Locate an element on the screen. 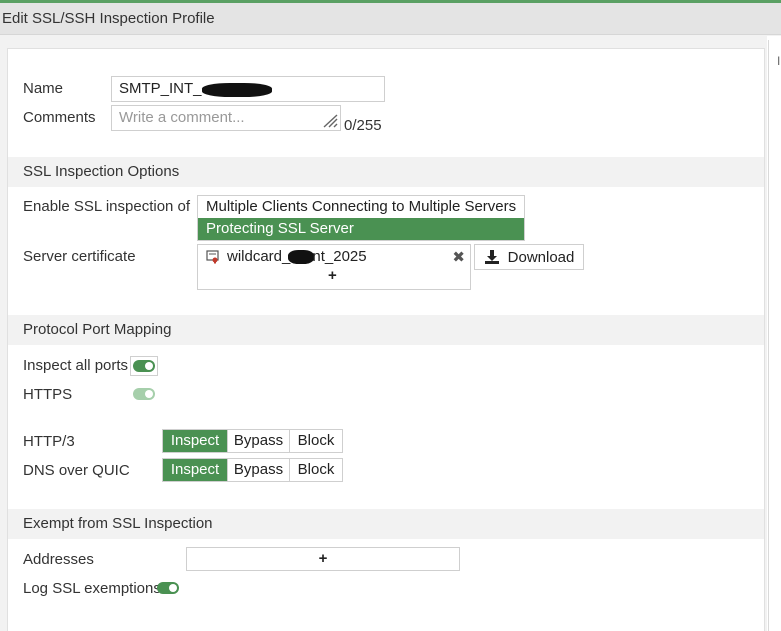 Image resolution: width=781 pixels, height=631 pixels. download-label: Download is located at coordinates (541, 257).